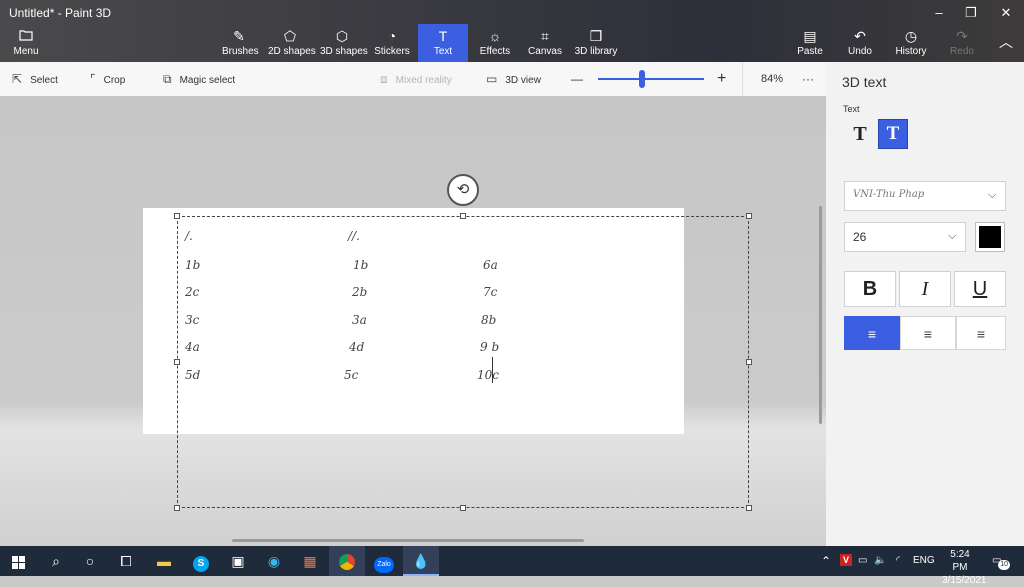 The height and width of the screenshot is (587, 1024). What do you see at coordinates (310, 561) in the screenshot?
I see `office-button: ▦` at bounding box center [310, 561].